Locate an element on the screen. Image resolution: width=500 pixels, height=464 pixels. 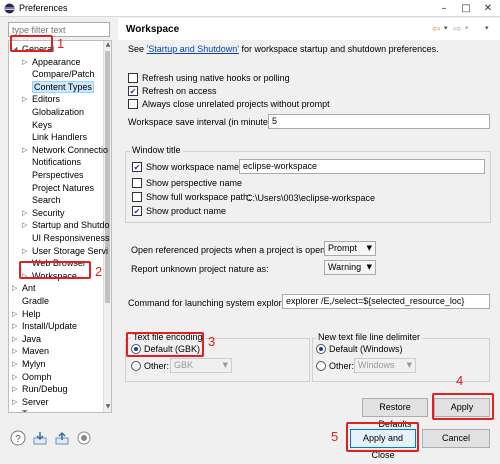
record-icon is located at coordinates (84, 438).